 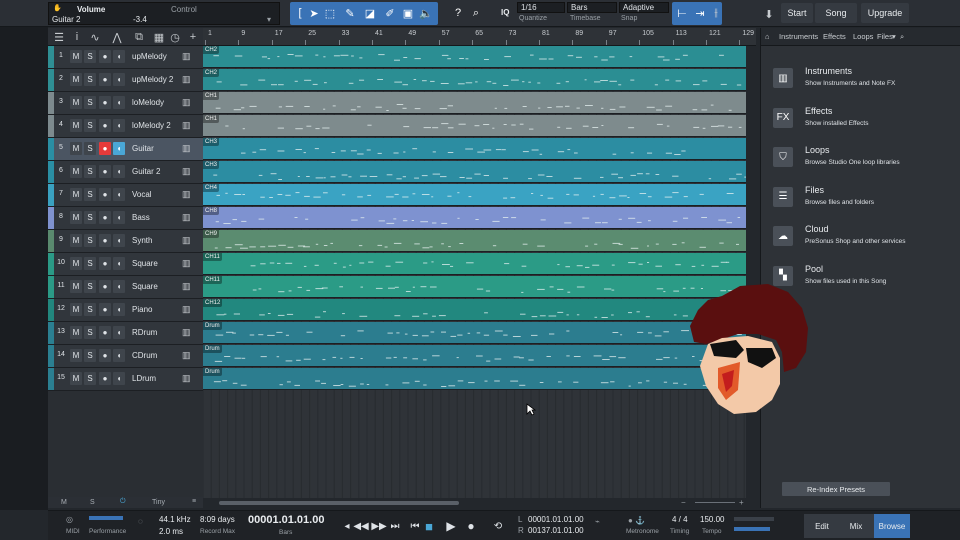 I want to click on track-header: 12 M S ● ◖ Piano ▥, so click(x=125, y=310).